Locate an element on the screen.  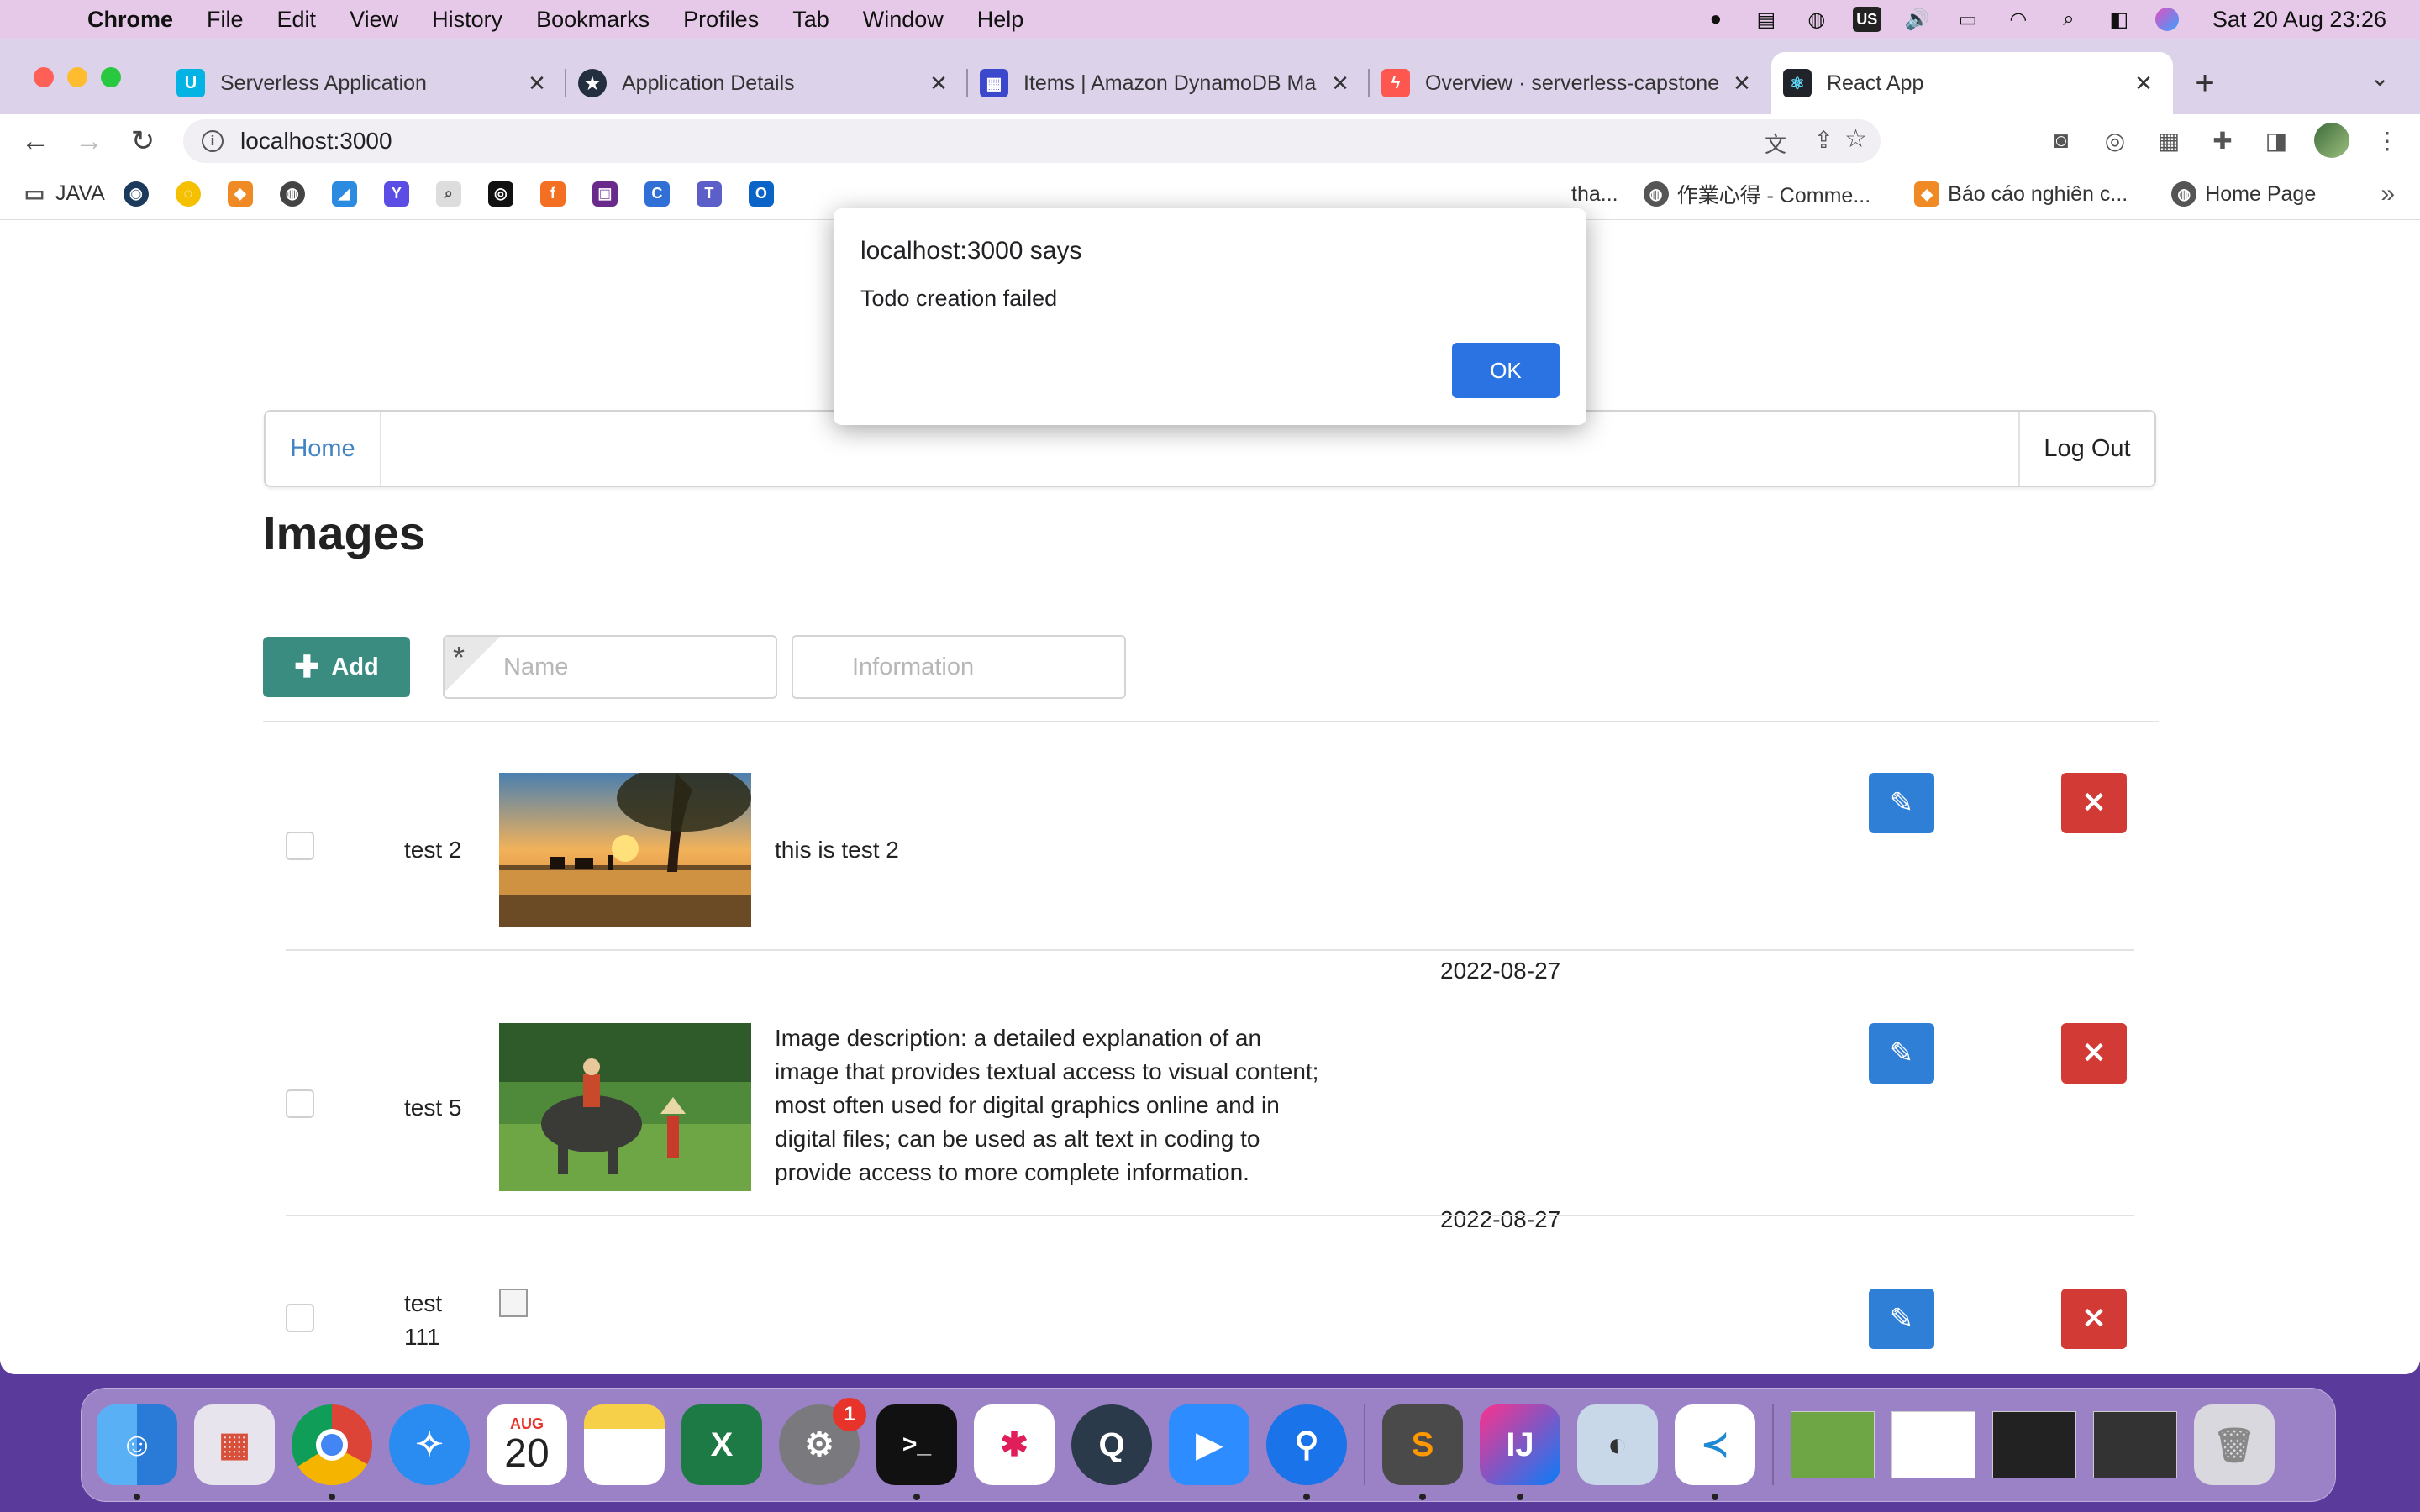
nav-home-link: Home is located at coordinates (323, 449).